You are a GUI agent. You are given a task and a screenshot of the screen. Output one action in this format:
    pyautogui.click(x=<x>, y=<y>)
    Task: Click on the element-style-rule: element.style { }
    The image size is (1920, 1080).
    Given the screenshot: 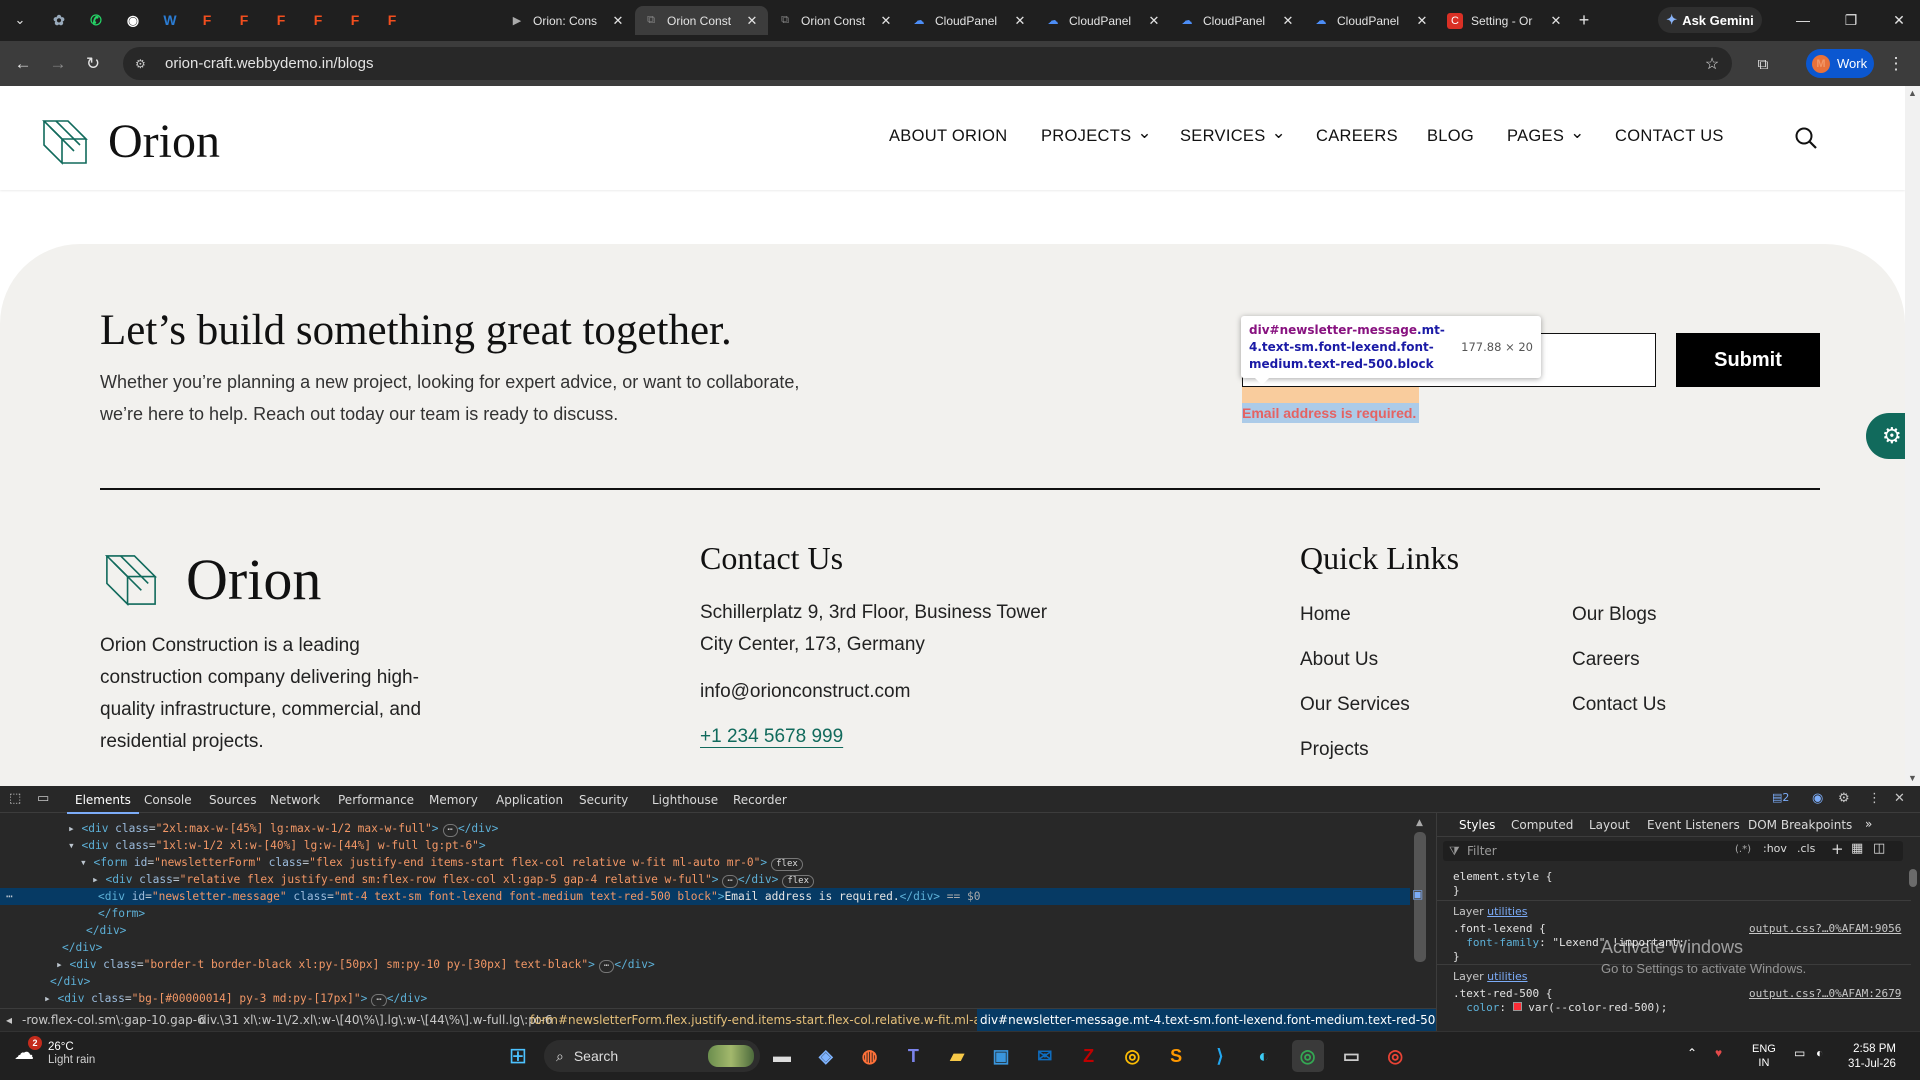 What is the action you would take?
    pyautogui.click(x=1502, y=884)
    